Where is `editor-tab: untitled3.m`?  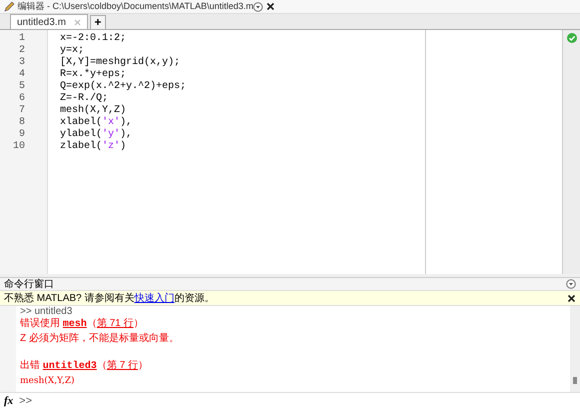 editor-tab: untitled3.m is located at coordinates (49, 21).